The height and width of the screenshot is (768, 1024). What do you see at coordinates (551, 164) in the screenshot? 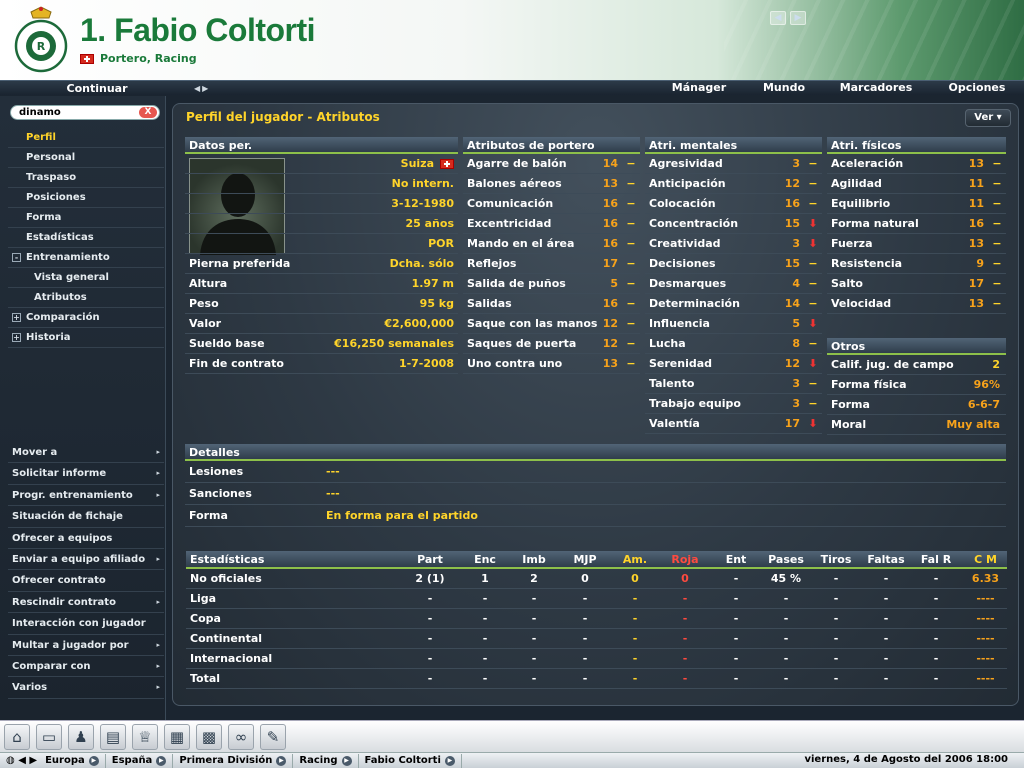
I see `attribute-row: Agarre de balón 14−` at bounding box center [551, 164].